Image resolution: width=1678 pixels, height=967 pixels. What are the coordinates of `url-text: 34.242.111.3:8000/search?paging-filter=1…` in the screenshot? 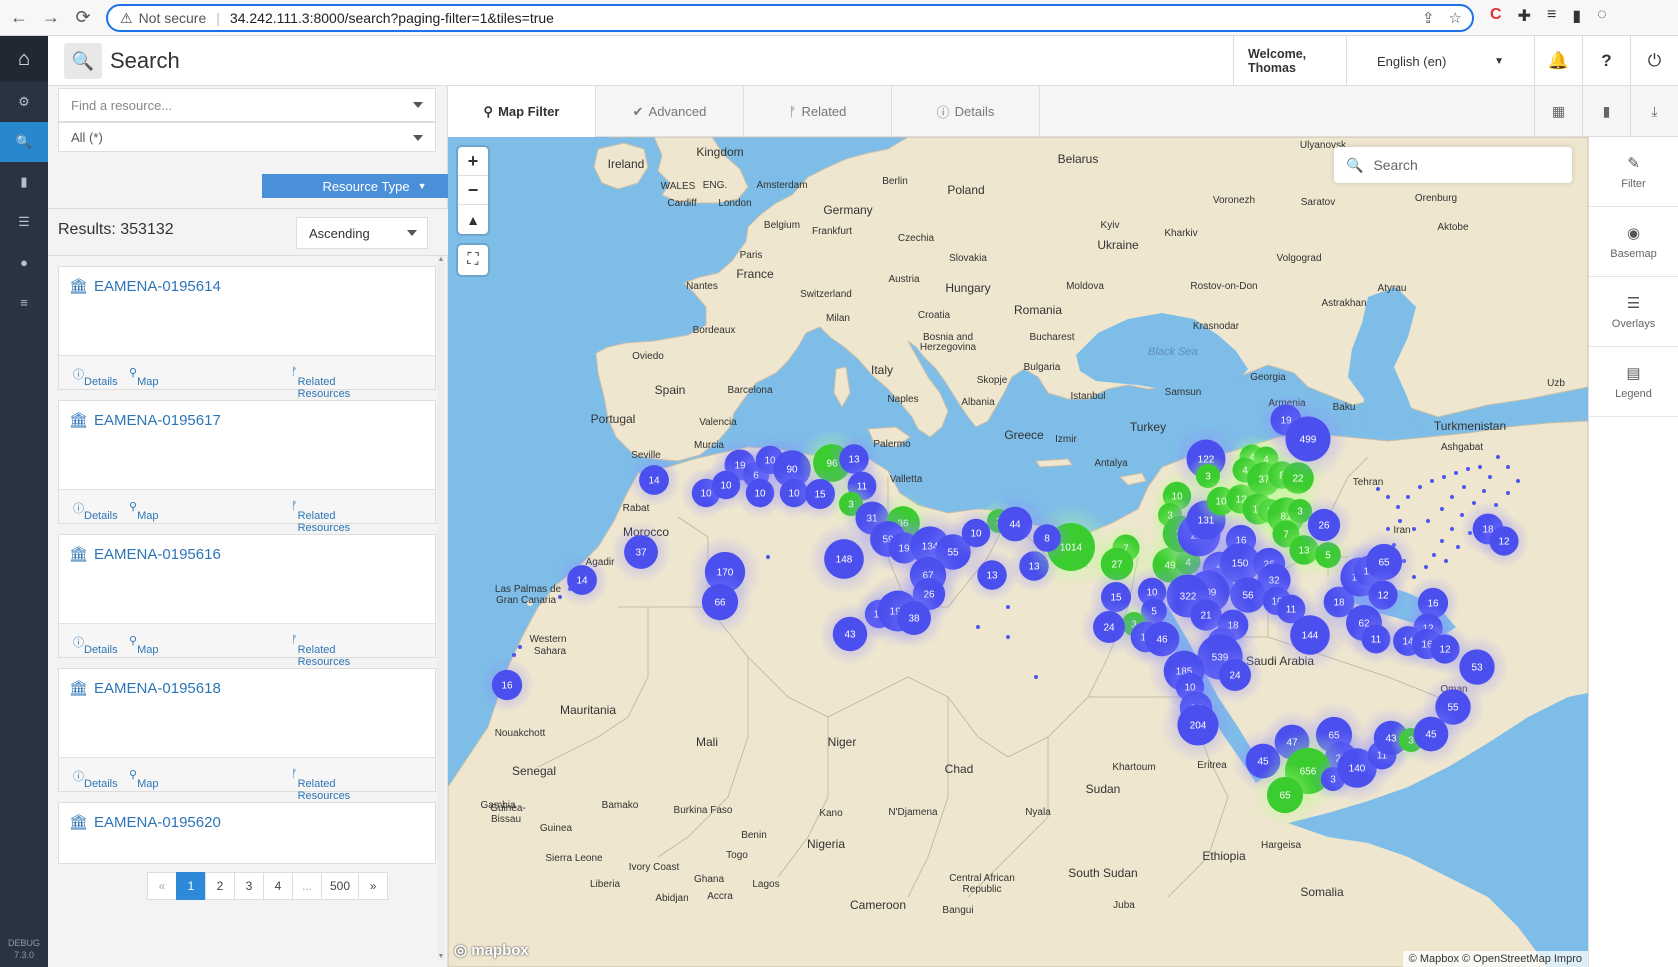 It's located at (392, 18).